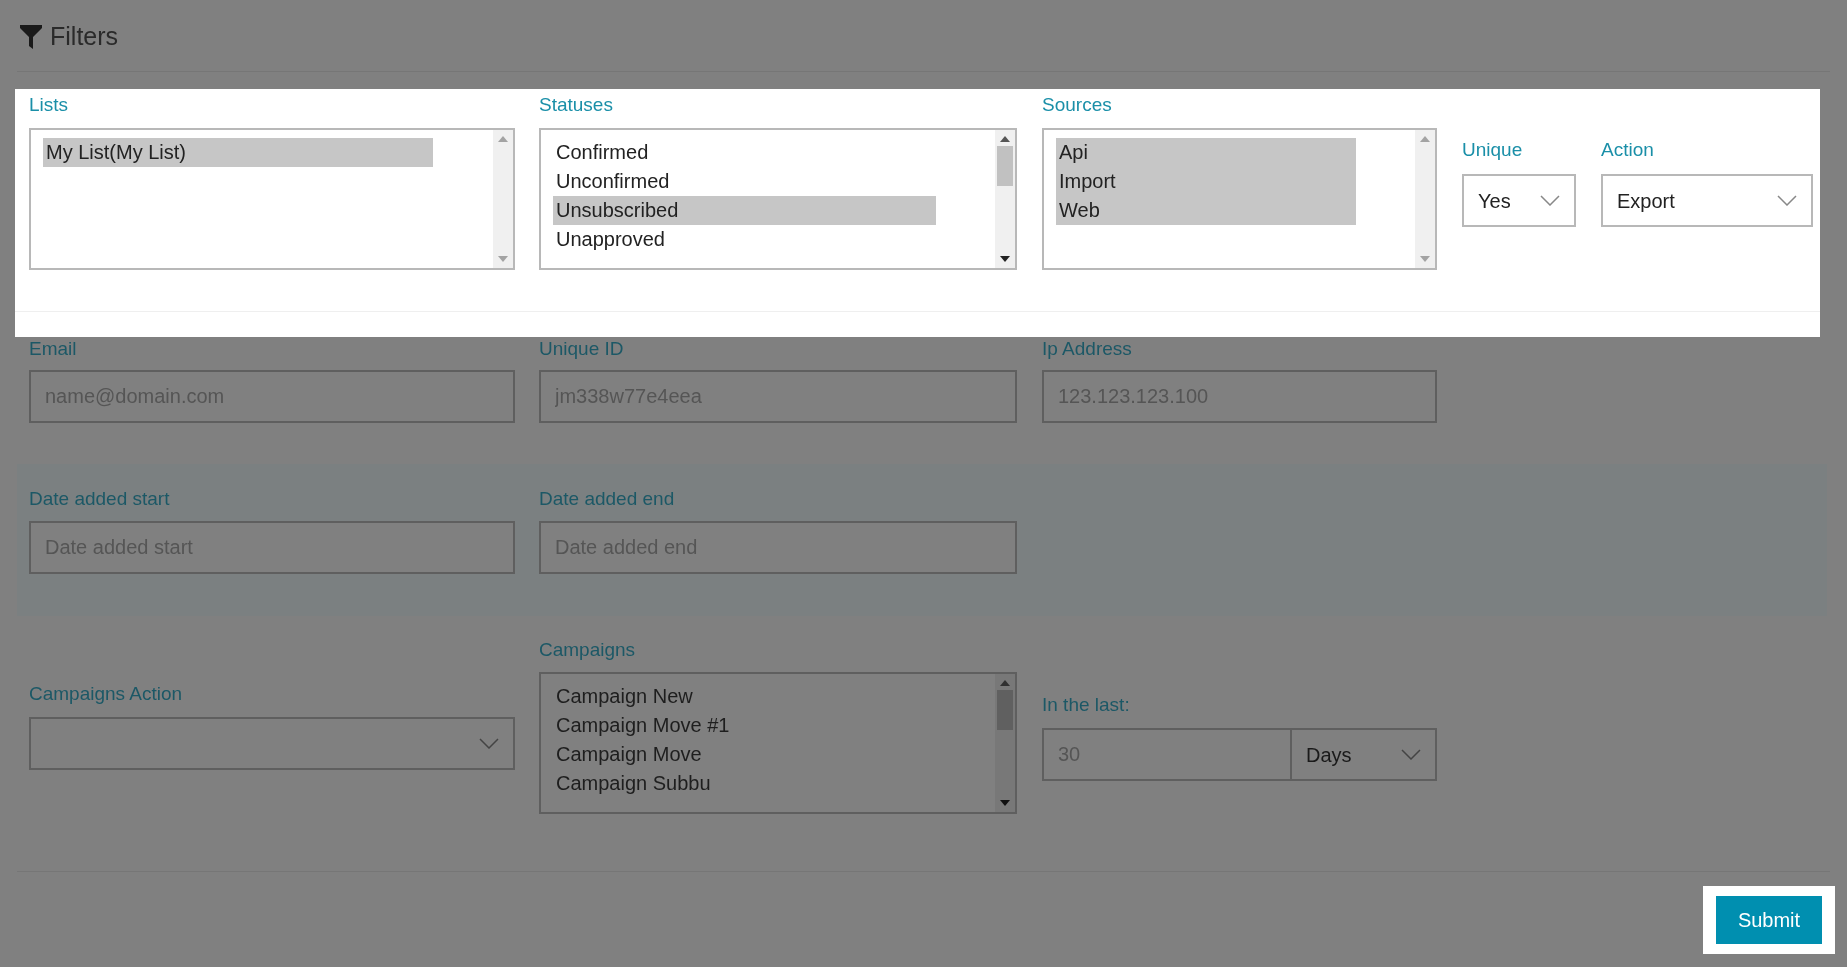 This screenshot has width=1847, height=967. What do you see at coordinates (744, 181) in the screenshot?
I see `list-option: Unconfirmed` at bounding box center [744, 181].